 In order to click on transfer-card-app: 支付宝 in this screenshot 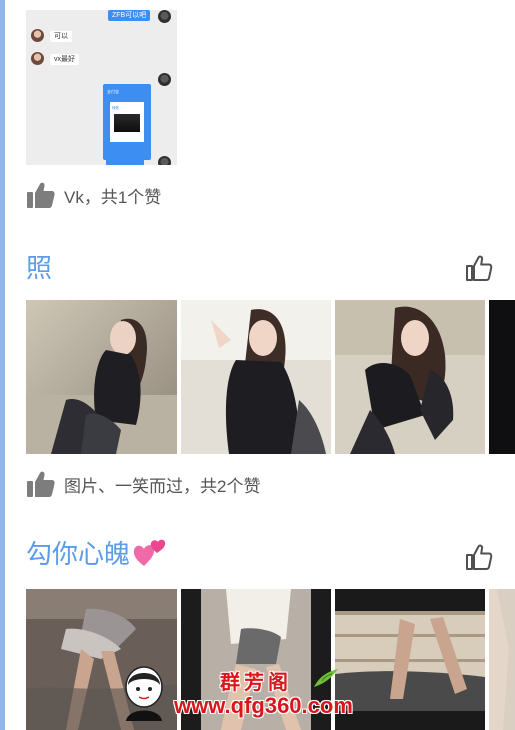, I will do `click(113, 91)`.